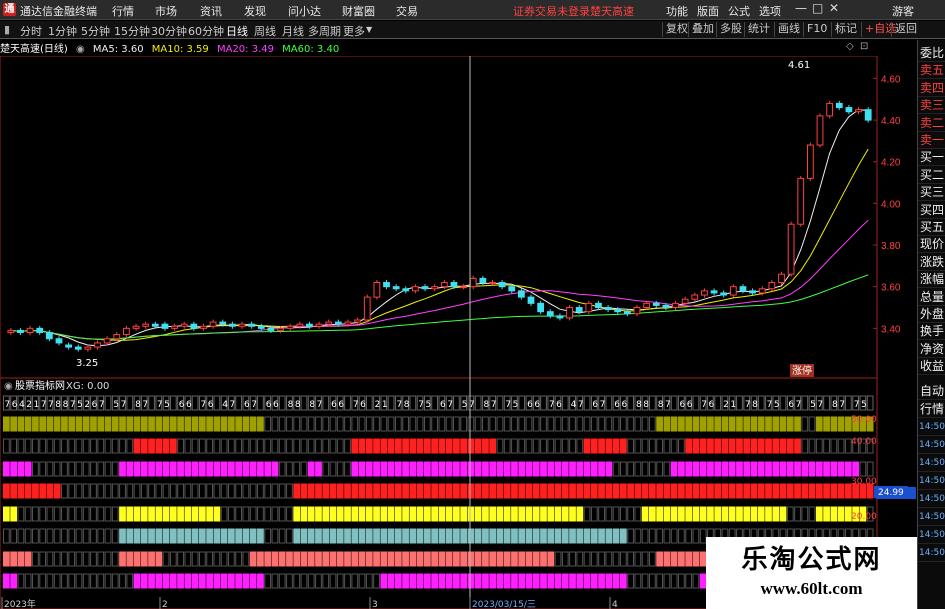  What do you see at coordinates (702, 29) in the screenshot?
I see `overlay-button: 叠加` at bounding box center [702, 29].